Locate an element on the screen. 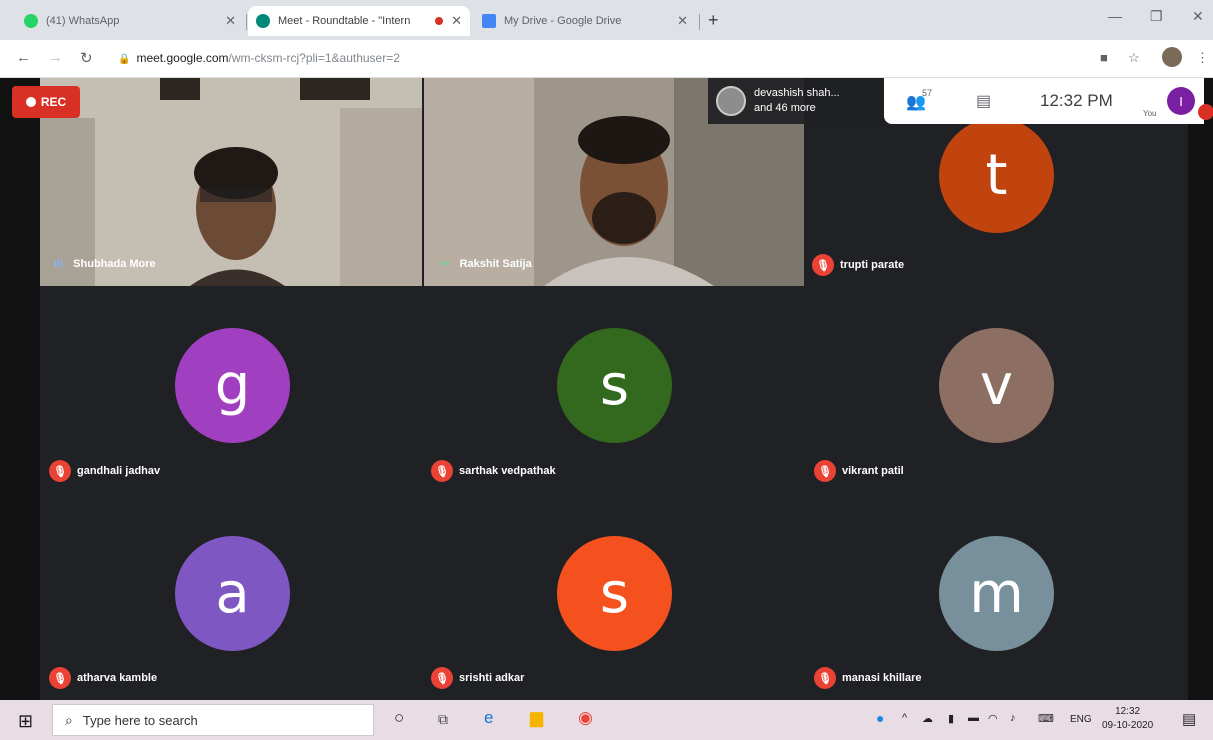 The image size is (1213, 740). participant-name: manasi khillare is located at coordinates (882, 678).